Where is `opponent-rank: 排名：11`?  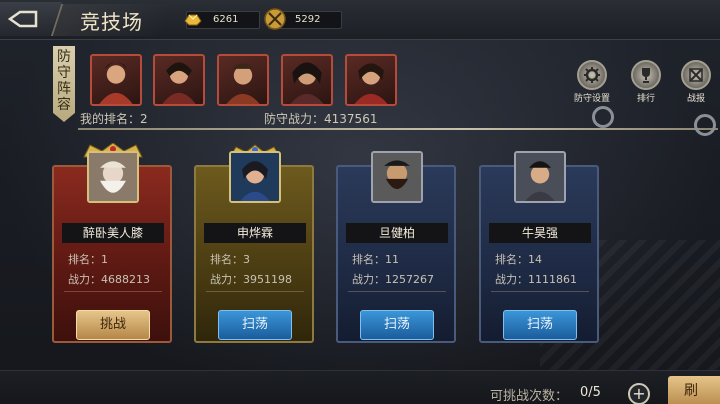
opponent-rank: 排名：11 is located at coordinates (375, 259).